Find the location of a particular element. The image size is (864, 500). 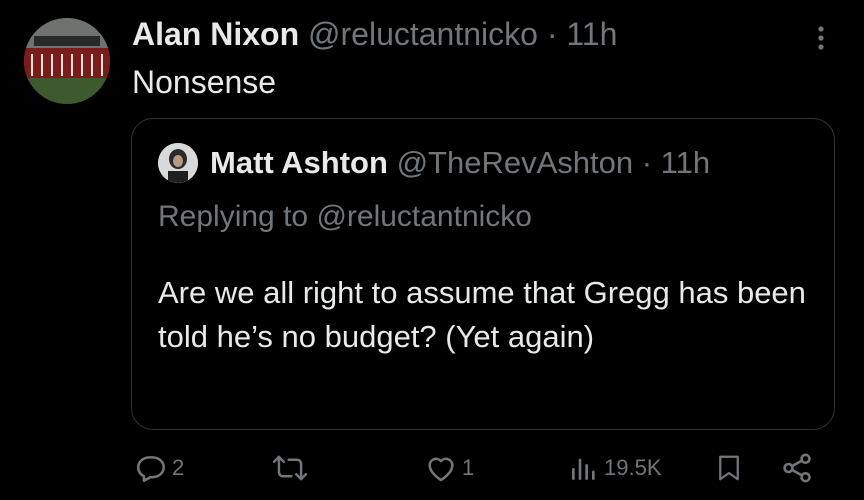

like-button: 1 is located at coordinates (449, 468).